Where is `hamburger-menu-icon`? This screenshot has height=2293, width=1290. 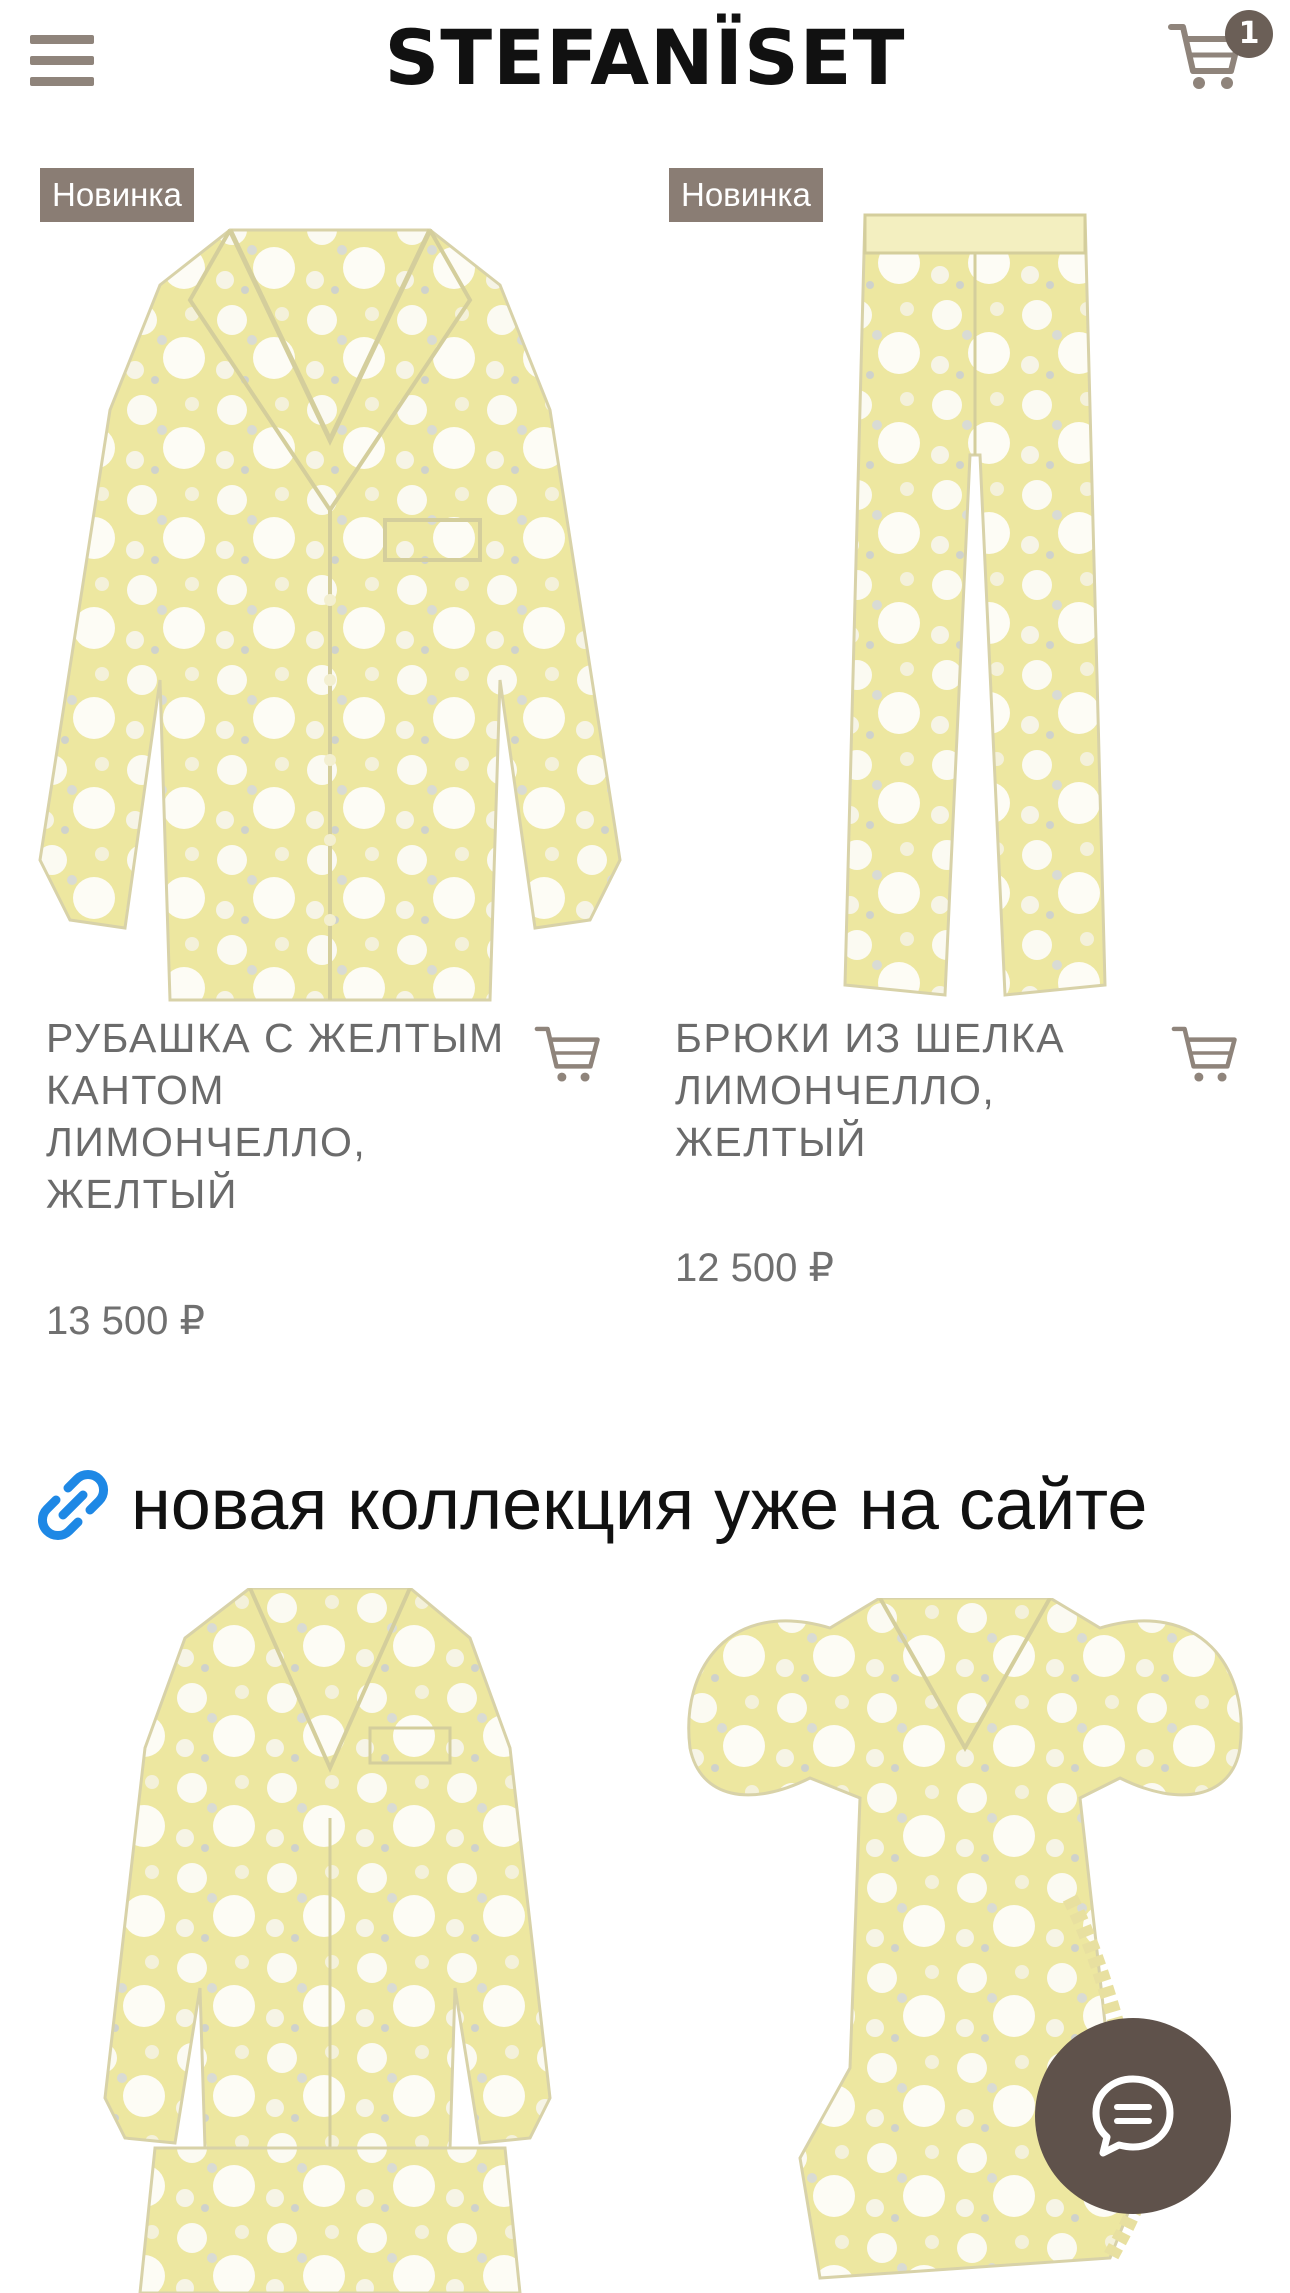
hamburger-menu-icon is located at coordinates (62, 61).